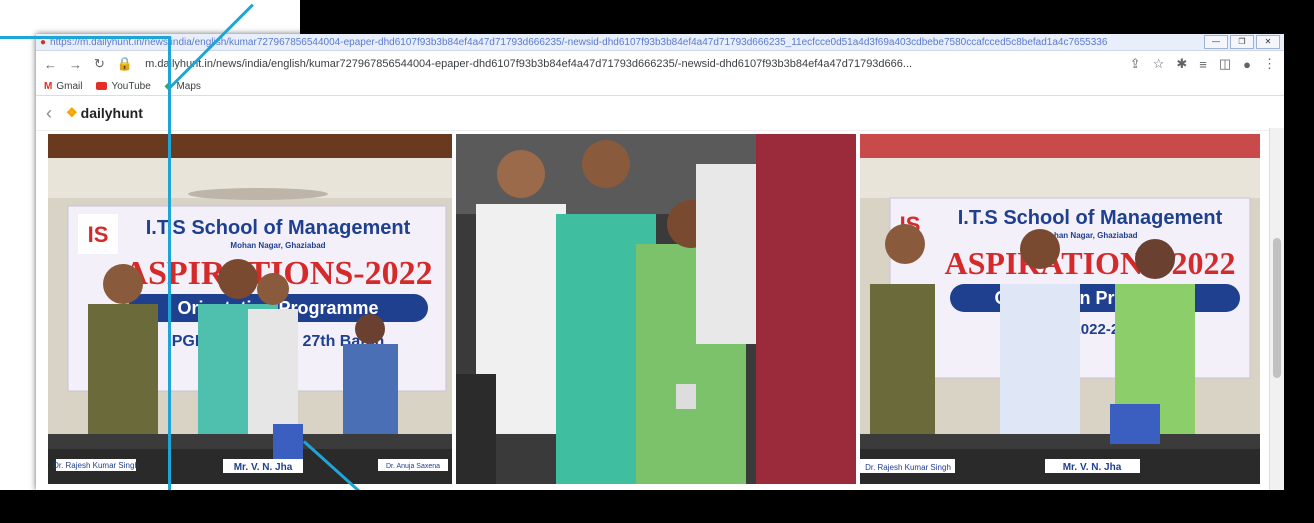 This screenshot has height=523, width=1314. Describe the element at coordinates (85, 266) in the screenshot. I see `callout-frame` at that location.